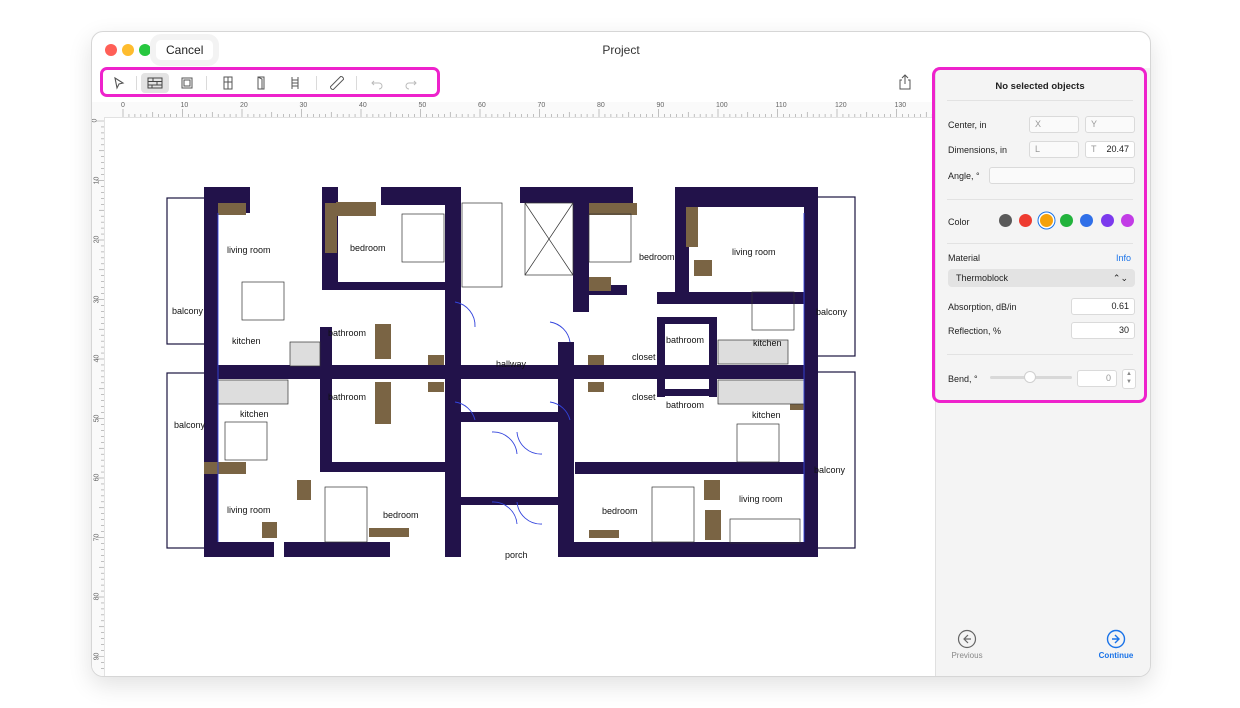 This screenshot has width=1240, height=708. I want to click on window-tool-button, so click(228, 83).